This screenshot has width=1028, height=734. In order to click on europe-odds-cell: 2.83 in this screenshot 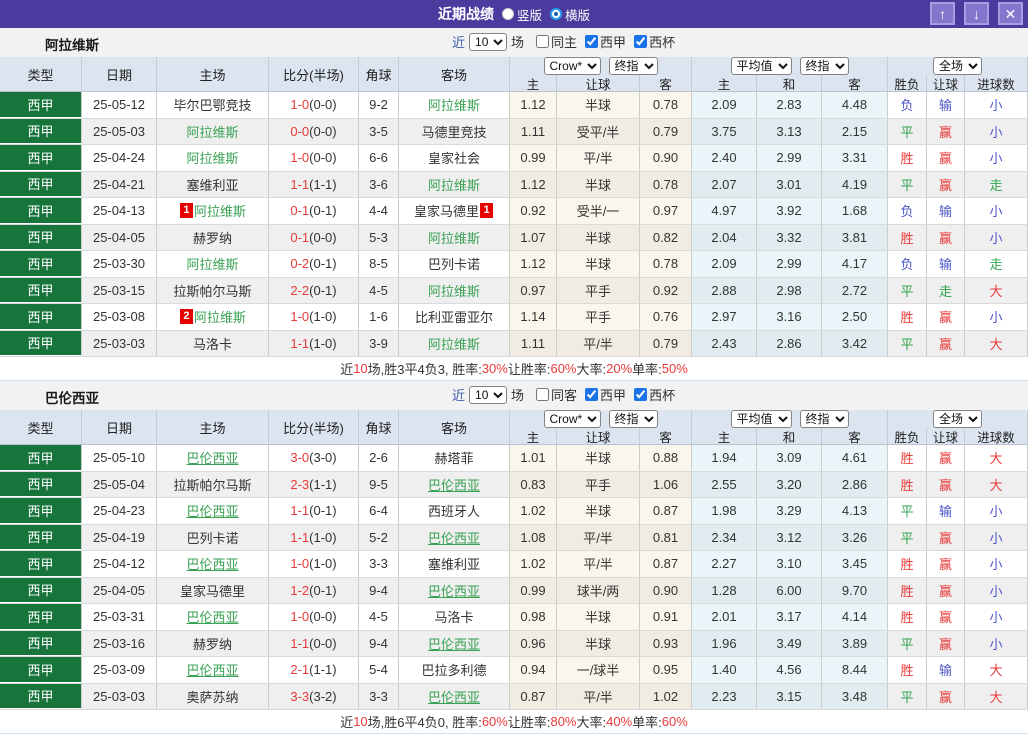, I will do `click(789, 105)`.